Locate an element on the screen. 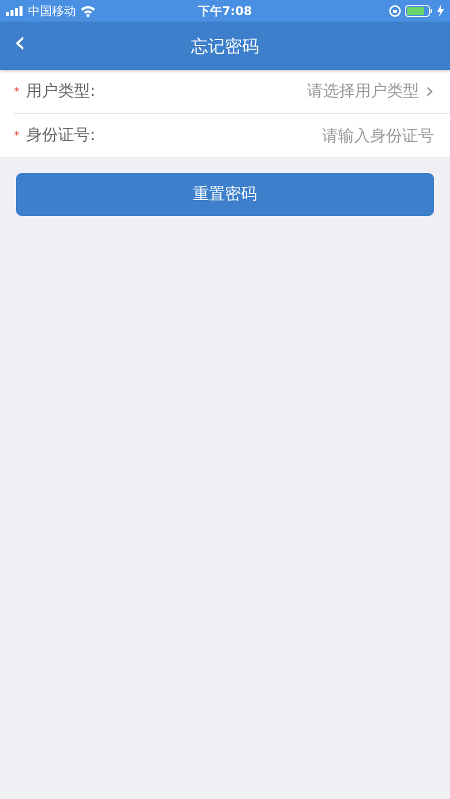 The height and width of the screenshot is (799, 450). reset-password-button: 重置密码 is located at coordinates (225, 194).